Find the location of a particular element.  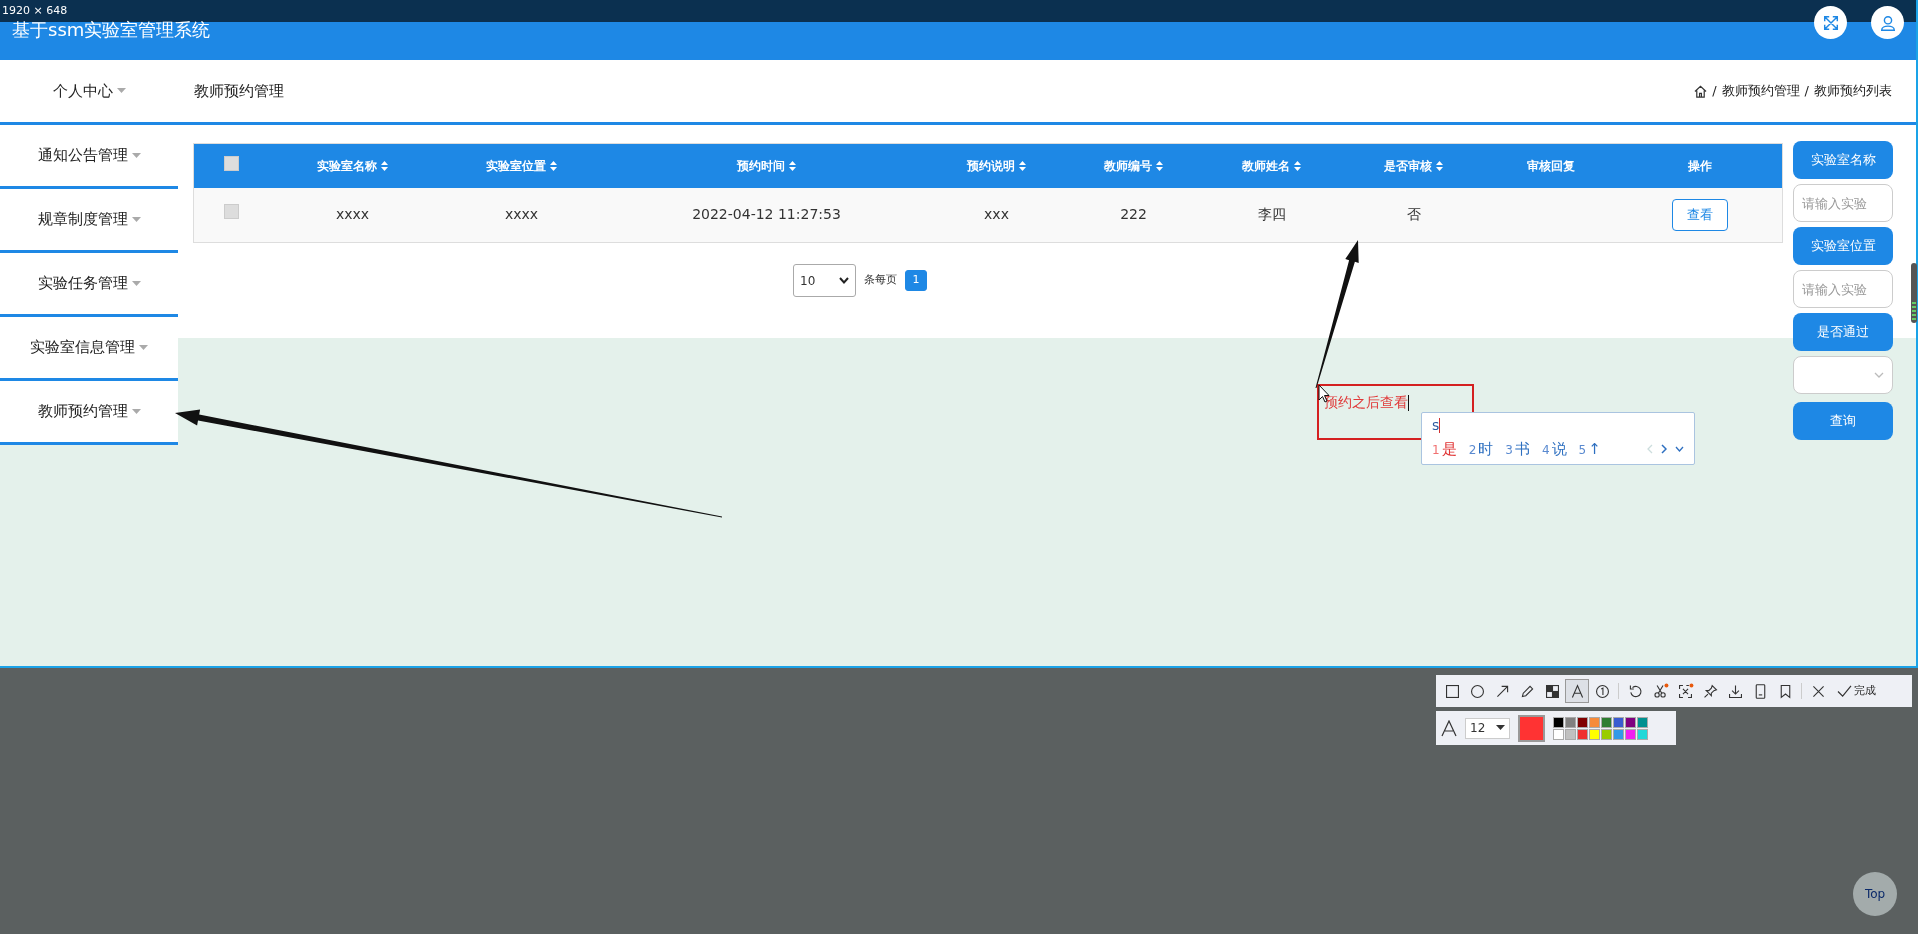

filter-label-button: 是否通过 is located at coordinates (1843, 332).